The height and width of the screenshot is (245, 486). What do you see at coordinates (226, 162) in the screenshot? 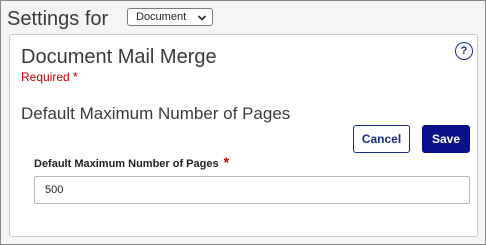
I see `max-pages-required-star: *` at bounding box center [226, 162].